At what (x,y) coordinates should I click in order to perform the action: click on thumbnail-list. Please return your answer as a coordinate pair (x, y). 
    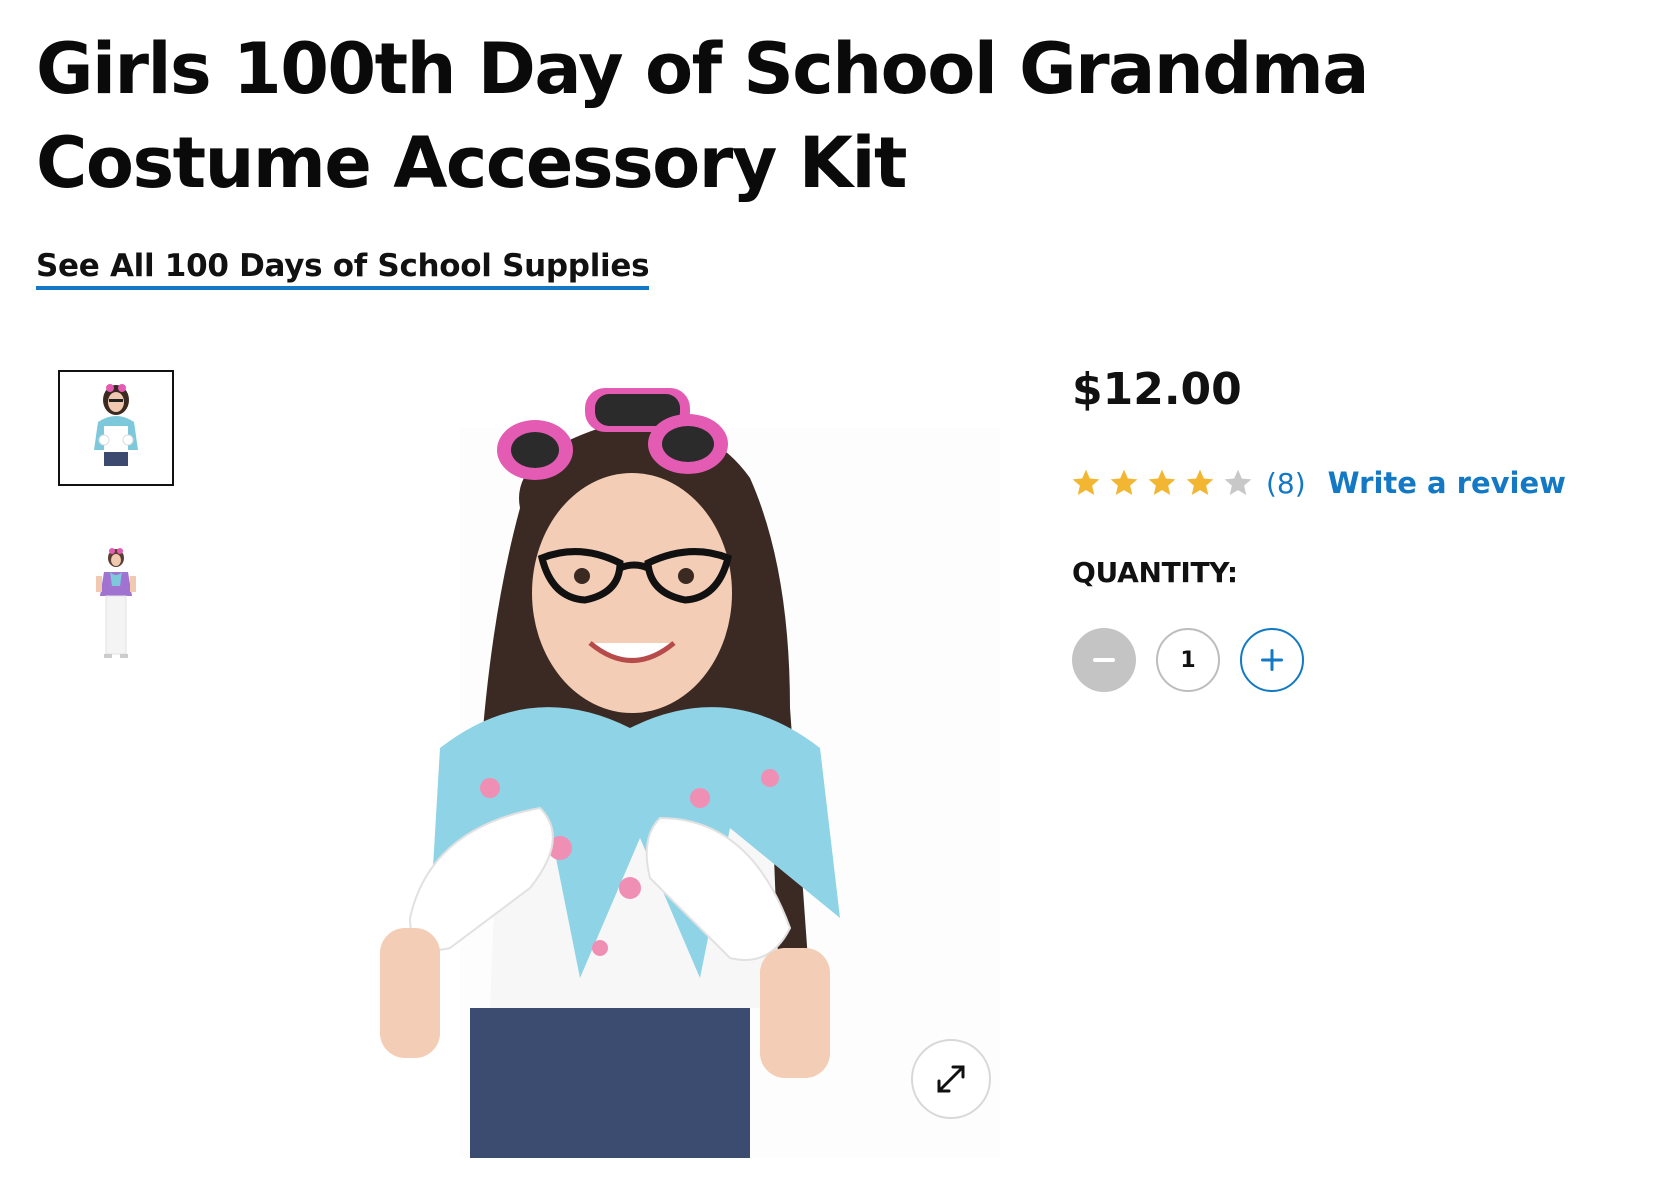
    Looking at the image, I should click on (116, 546).